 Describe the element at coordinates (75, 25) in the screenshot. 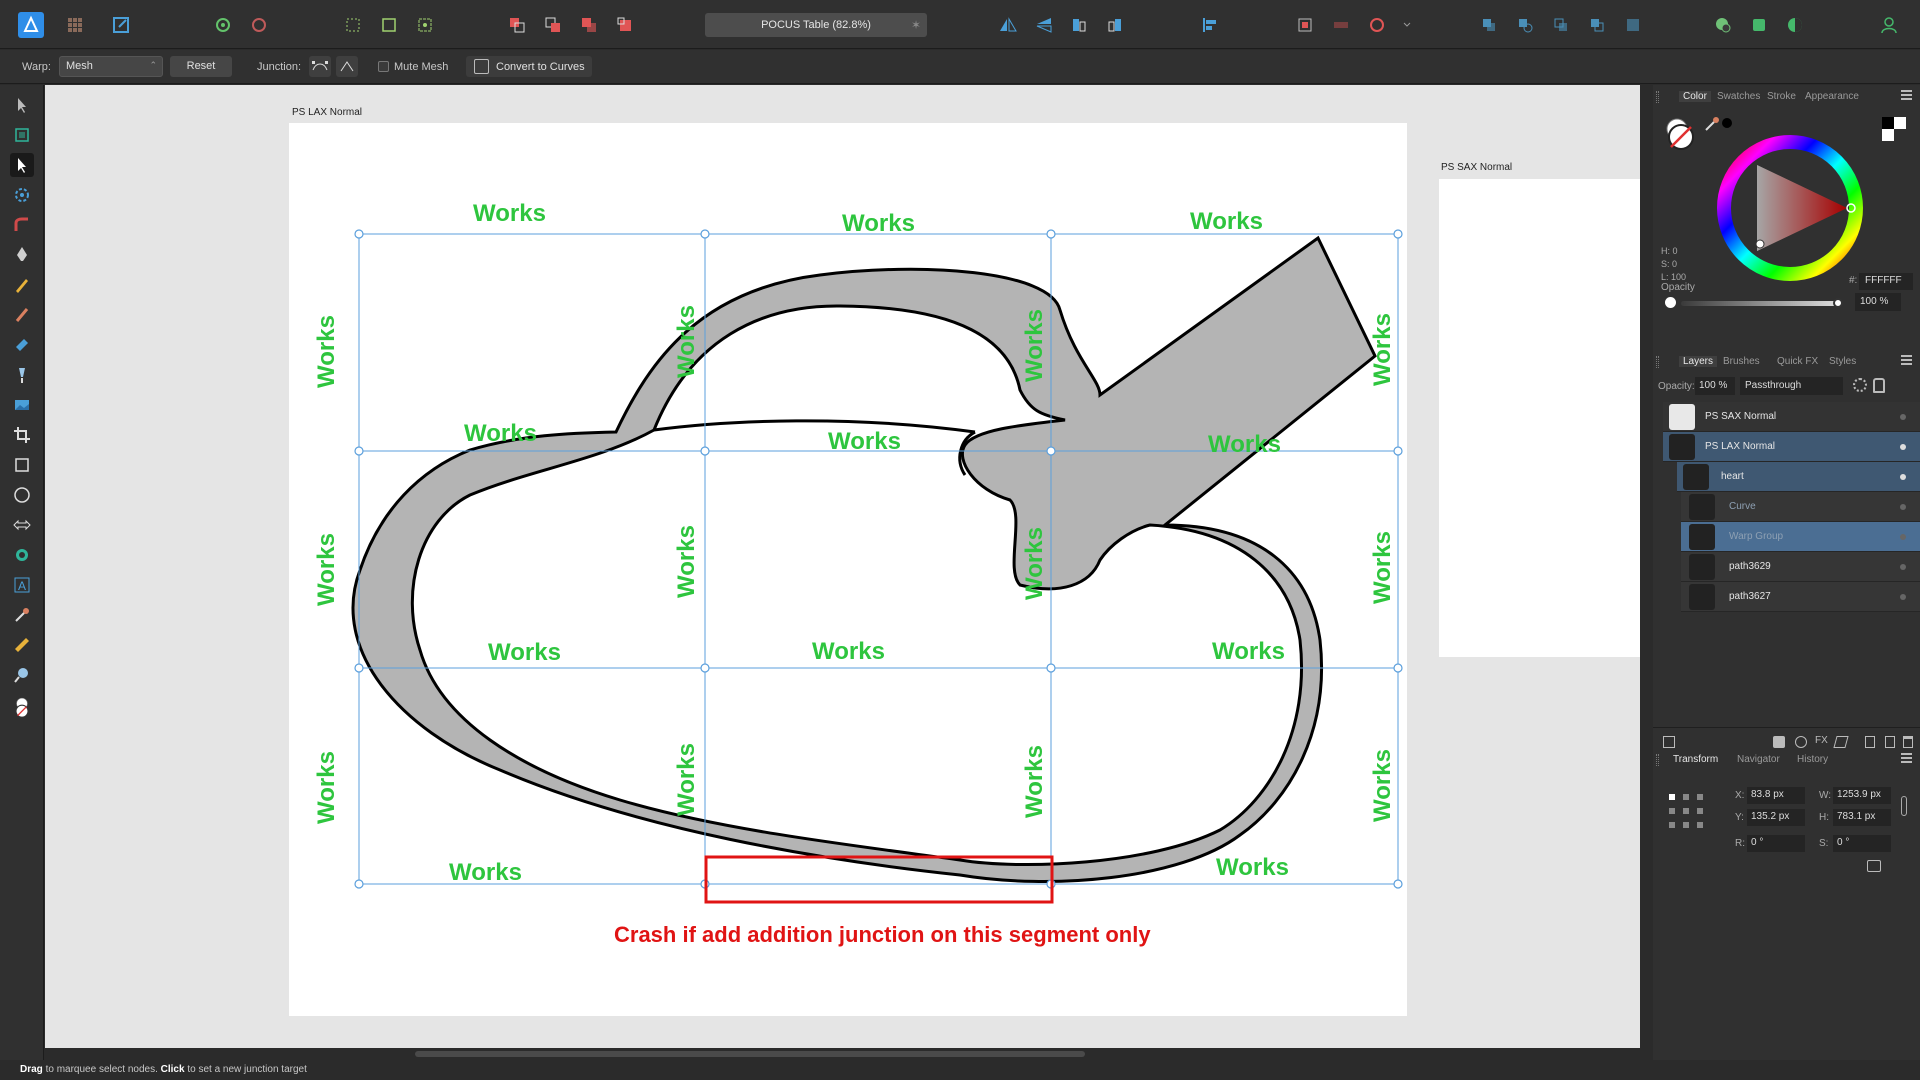

I see `persona-grid-icon` at that location.